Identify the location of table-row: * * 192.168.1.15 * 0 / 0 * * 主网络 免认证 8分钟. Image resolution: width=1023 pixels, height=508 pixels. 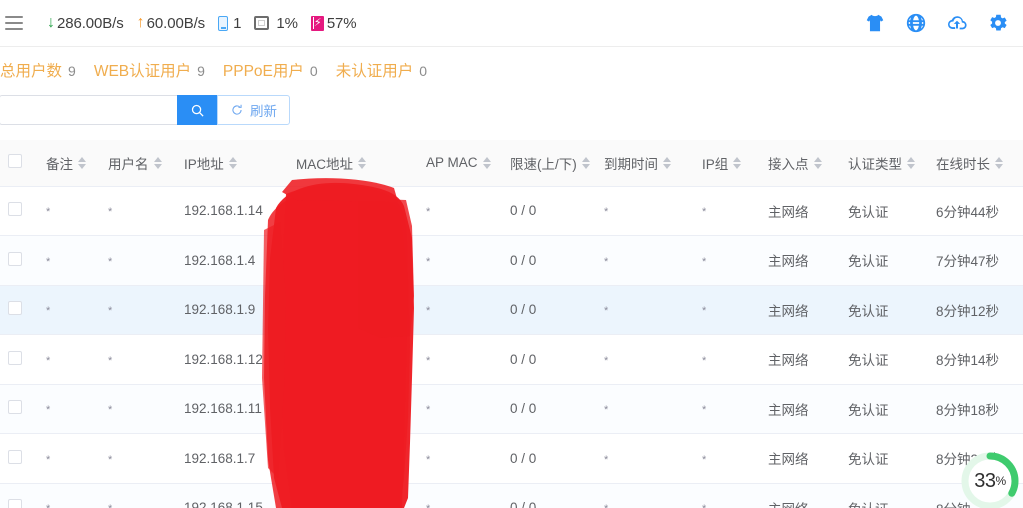
(511, 495).